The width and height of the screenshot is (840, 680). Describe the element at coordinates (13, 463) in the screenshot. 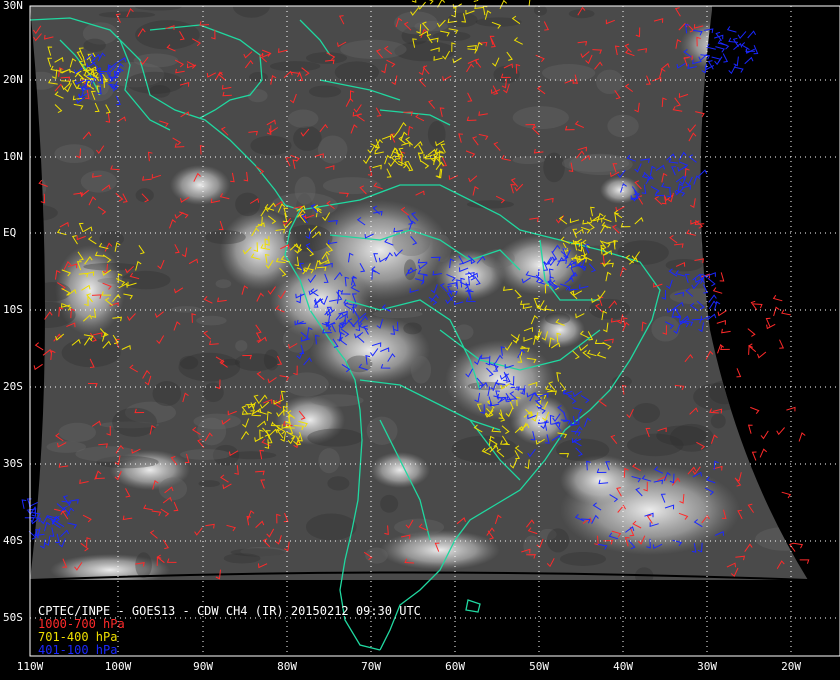

I see `latitude-label: 30S` at that location.